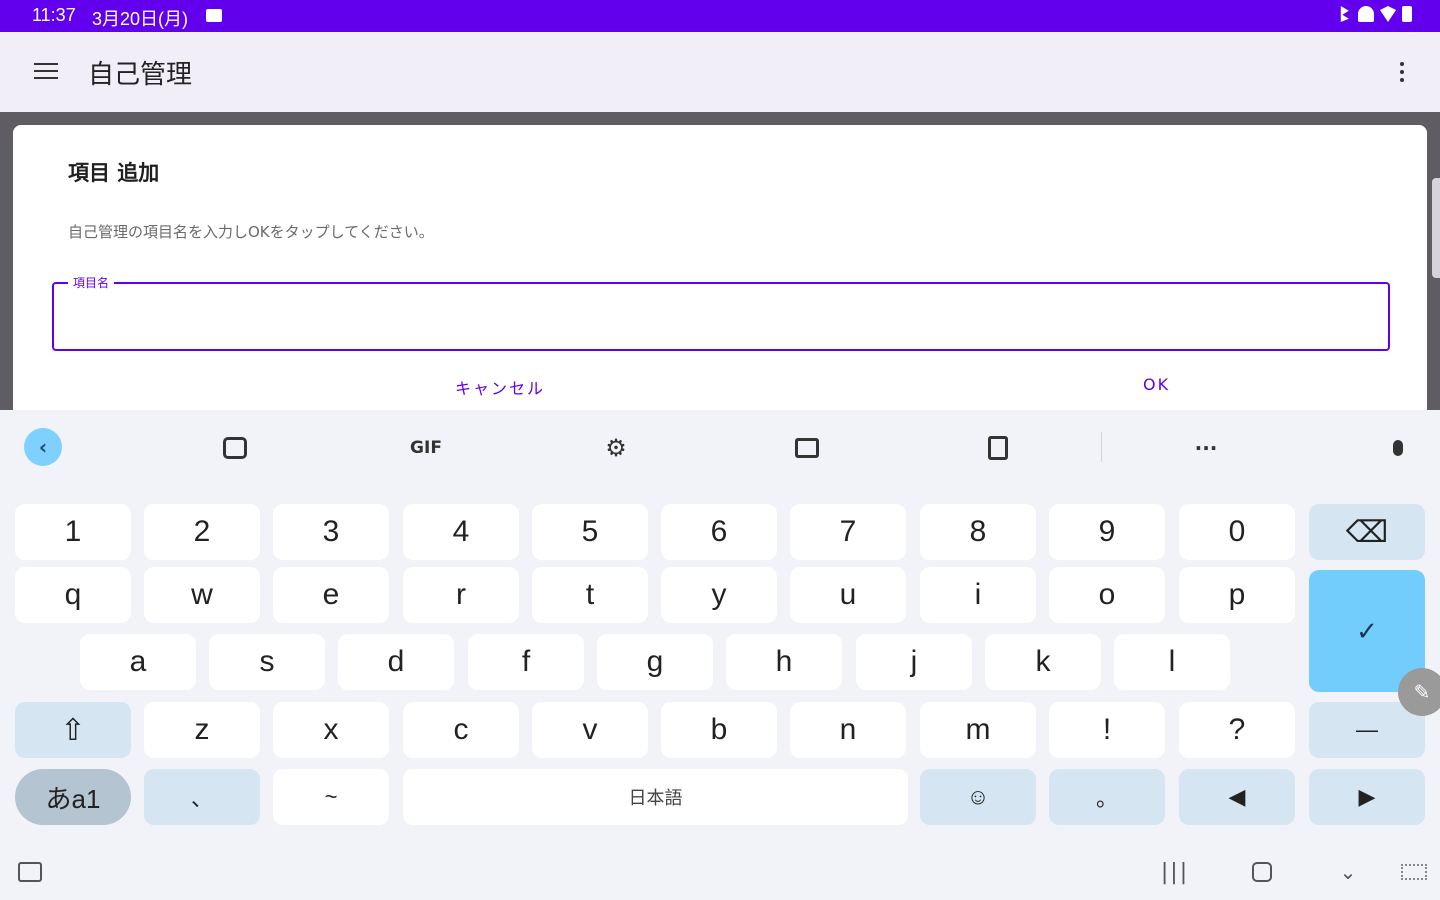 The image size is (1440, 900). I want to click on key-2: 2, so click(202, 532).